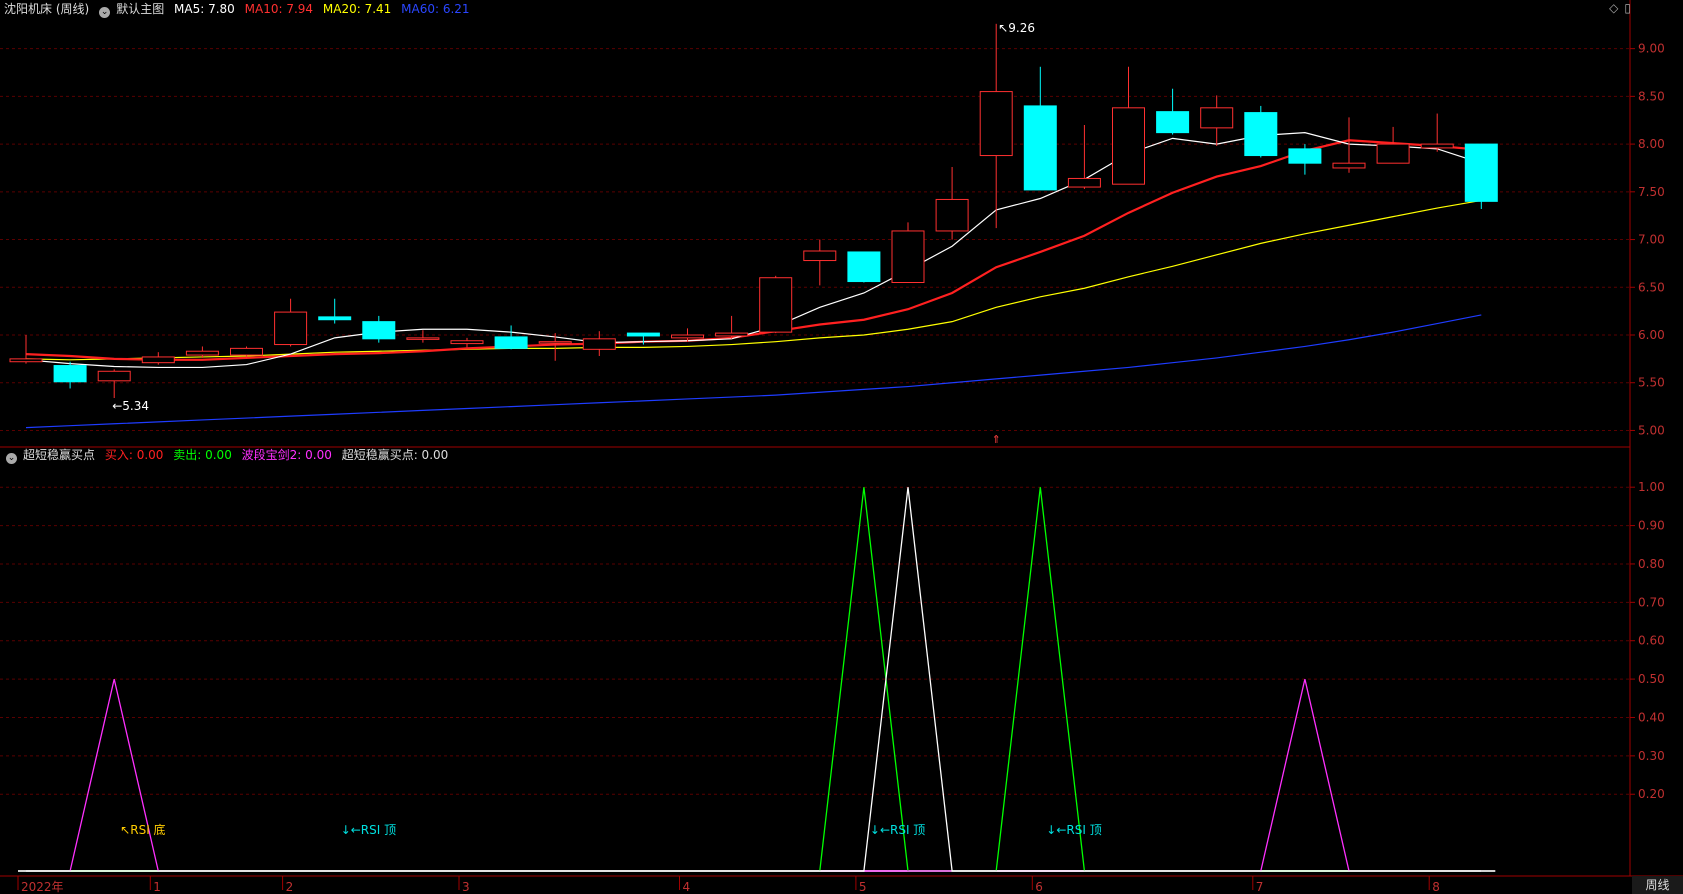  What do you see at coordinates (1651, 240) in the screenshot?
I see `price-tick-label: 7.00` at bounding box center [1651, 240].